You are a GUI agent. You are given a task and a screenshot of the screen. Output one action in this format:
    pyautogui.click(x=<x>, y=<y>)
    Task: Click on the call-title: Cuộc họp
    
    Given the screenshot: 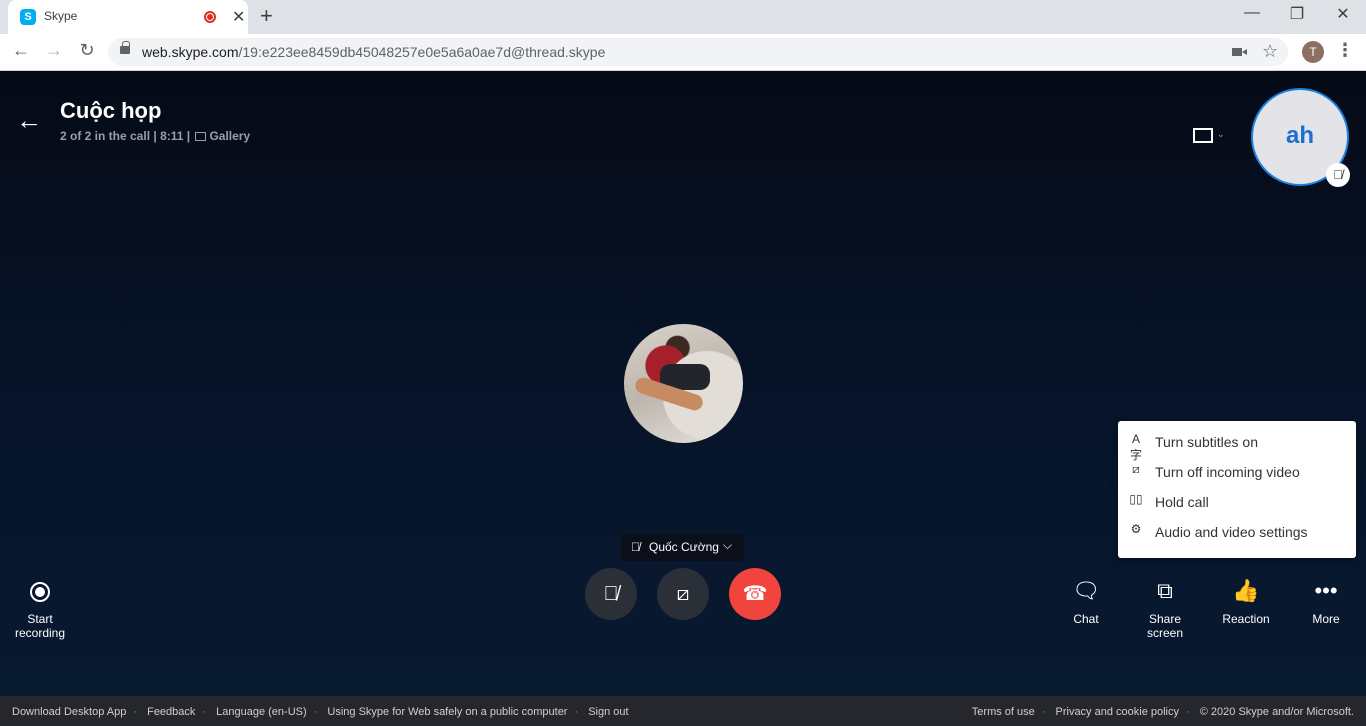 What is the action you would take?
    pyautogui.click(x=111, y=110)
    